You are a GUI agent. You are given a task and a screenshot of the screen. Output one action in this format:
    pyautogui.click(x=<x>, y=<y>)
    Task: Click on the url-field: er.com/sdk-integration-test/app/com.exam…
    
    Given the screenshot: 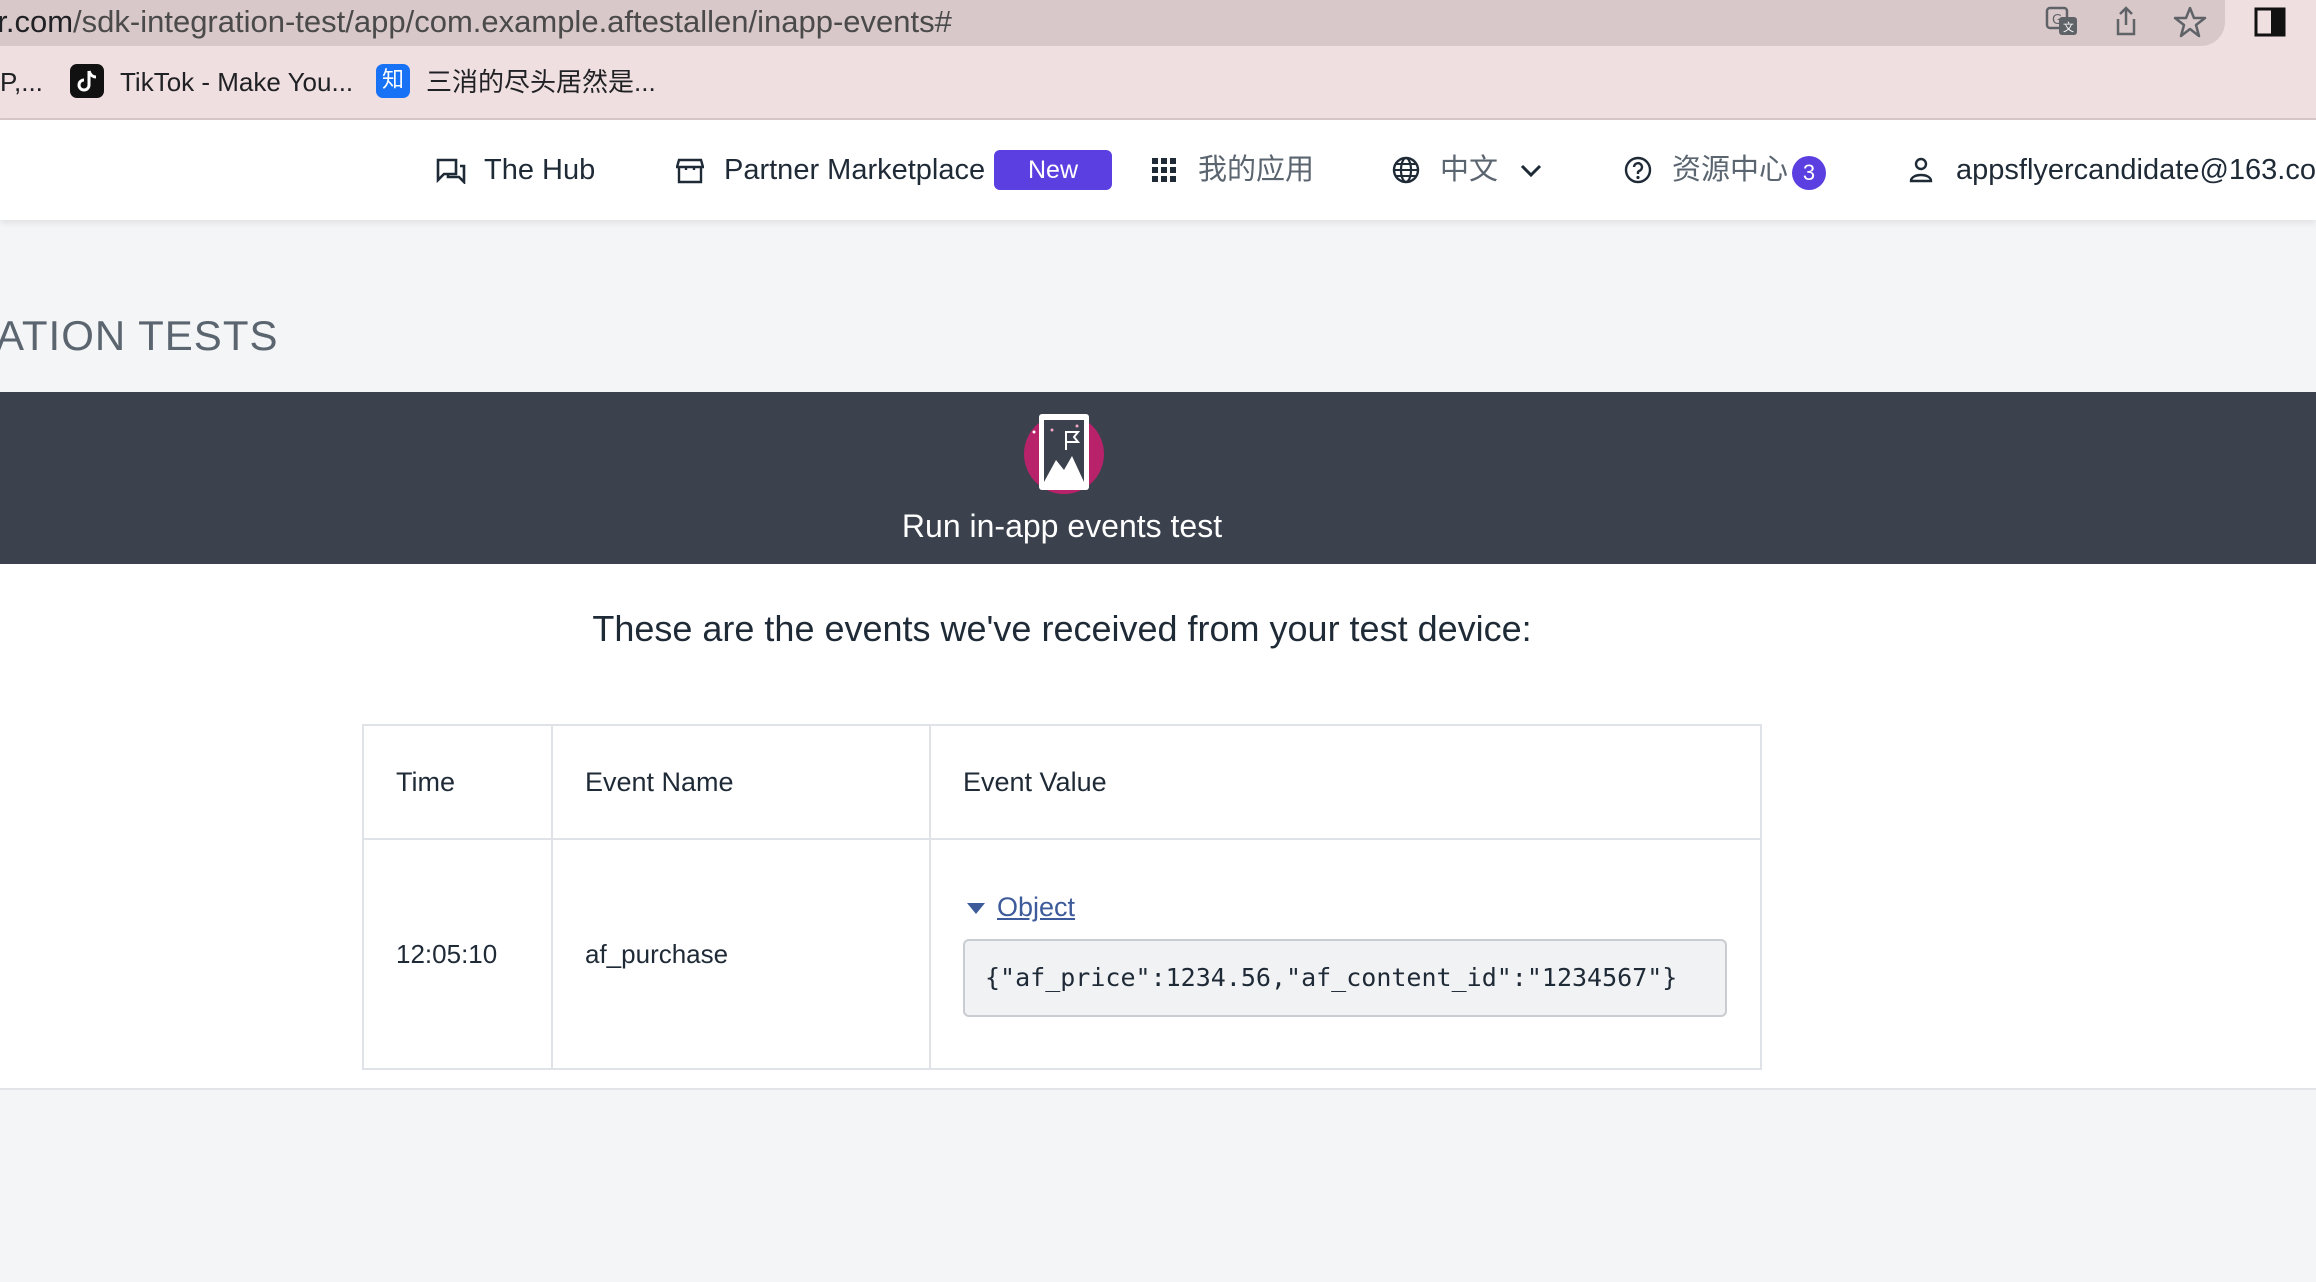 What is the action you would take?
    pyautogui.click(x=1112, y=23)
    